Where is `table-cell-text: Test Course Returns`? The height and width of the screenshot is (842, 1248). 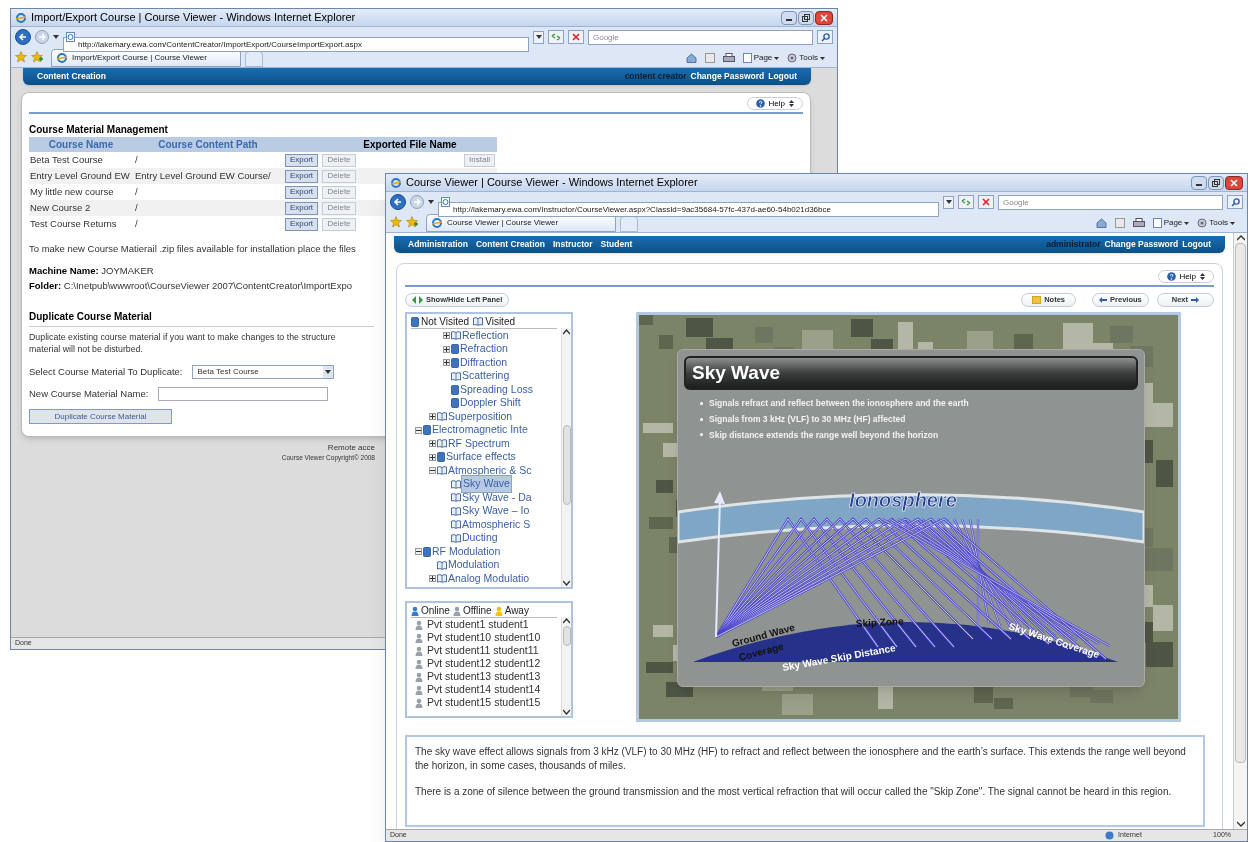 table-cell-text: Test Course Returns is located at coordinates (73, 223).